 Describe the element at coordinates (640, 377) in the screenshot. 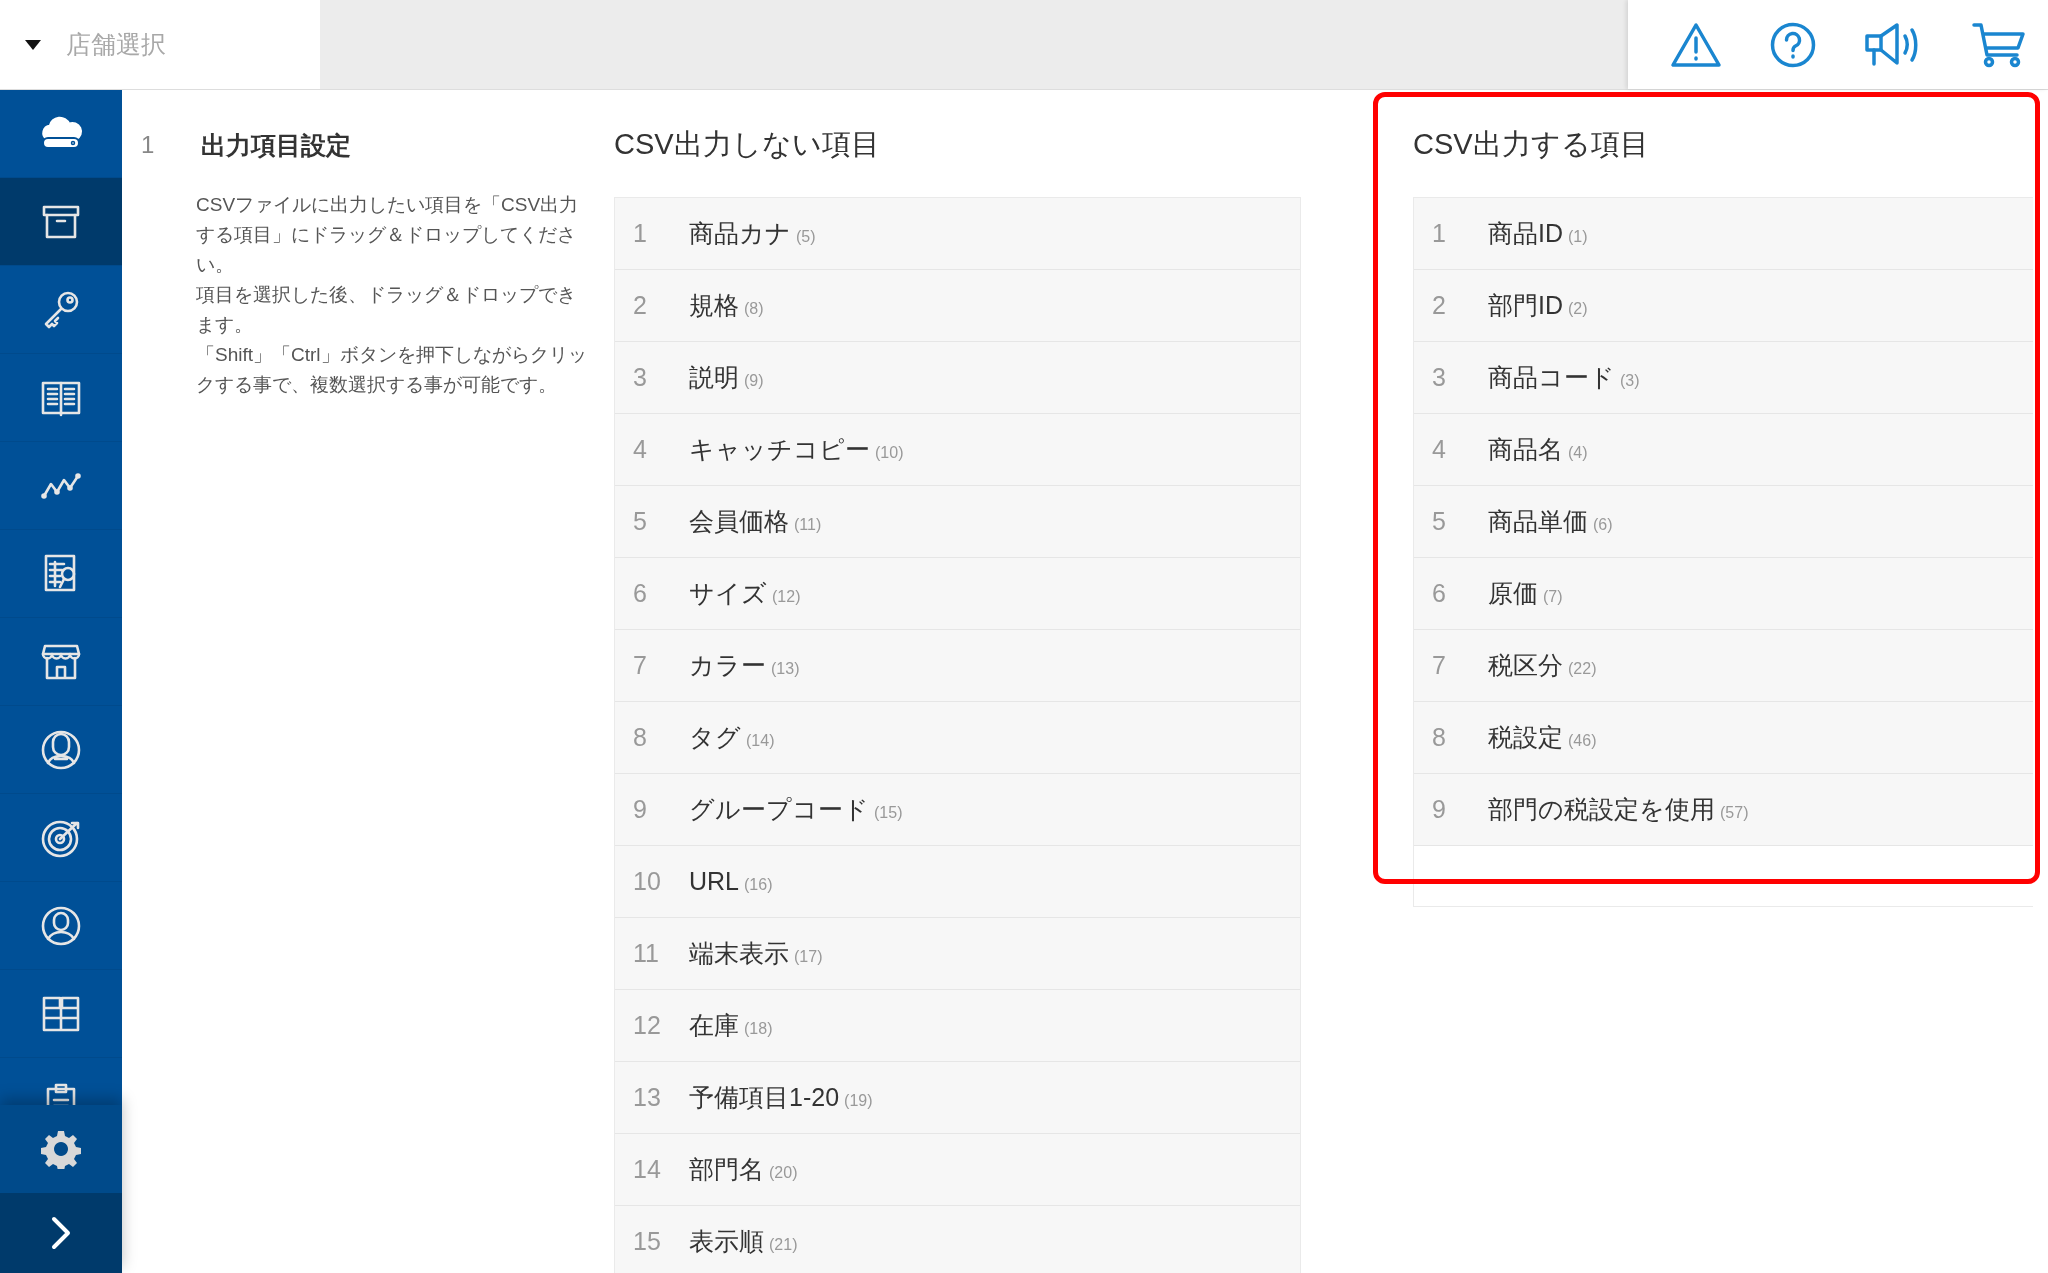

I see `item-number: 3` at that location.